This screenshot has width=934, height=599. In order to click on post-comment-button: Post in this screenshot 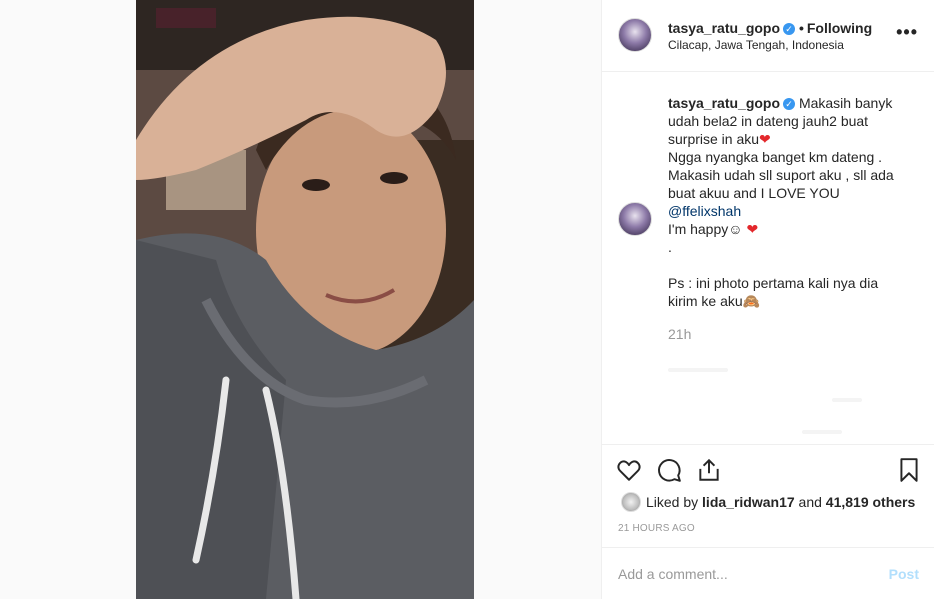, I will do `click(904, 574)`.